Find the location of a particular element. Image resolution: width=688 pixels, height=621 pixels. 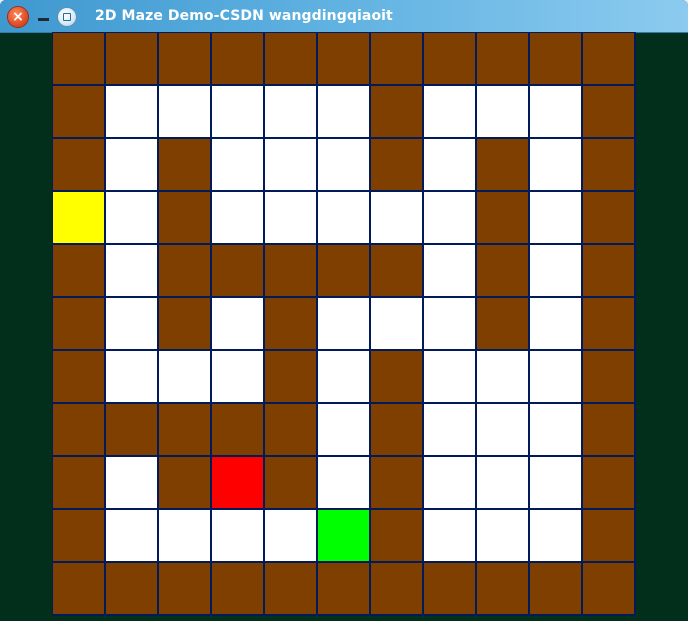

red-marker-cell is located at coordinates (237, 482).